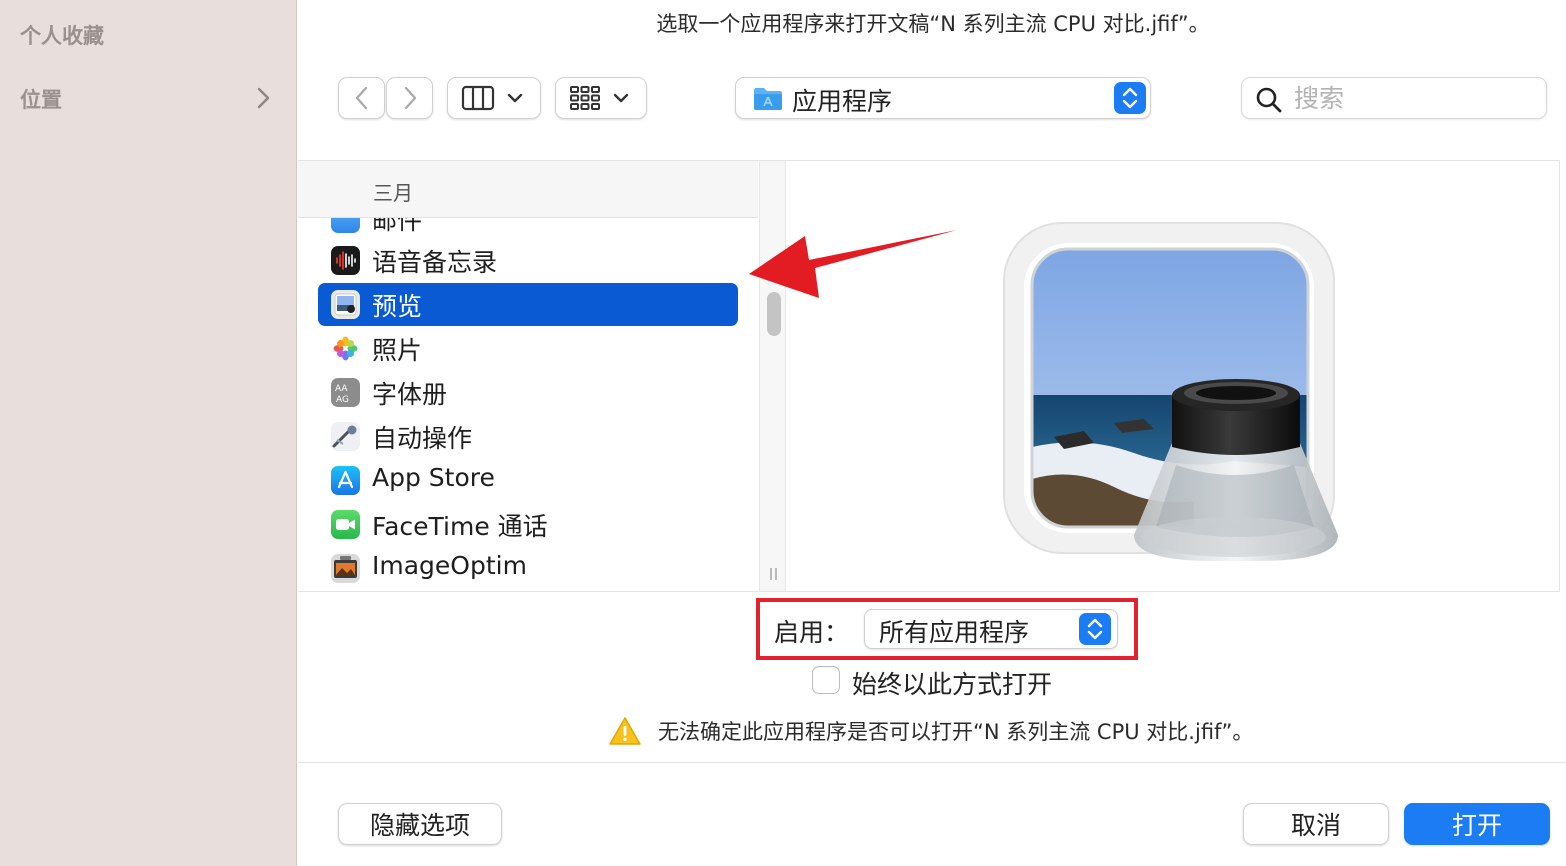 The width and height of the screenshot is (1566, 866). What do you see at coordinates (528, 304) in the screenshot?
I see `list-item-preview: 预览` at bounding box center [528, 304].